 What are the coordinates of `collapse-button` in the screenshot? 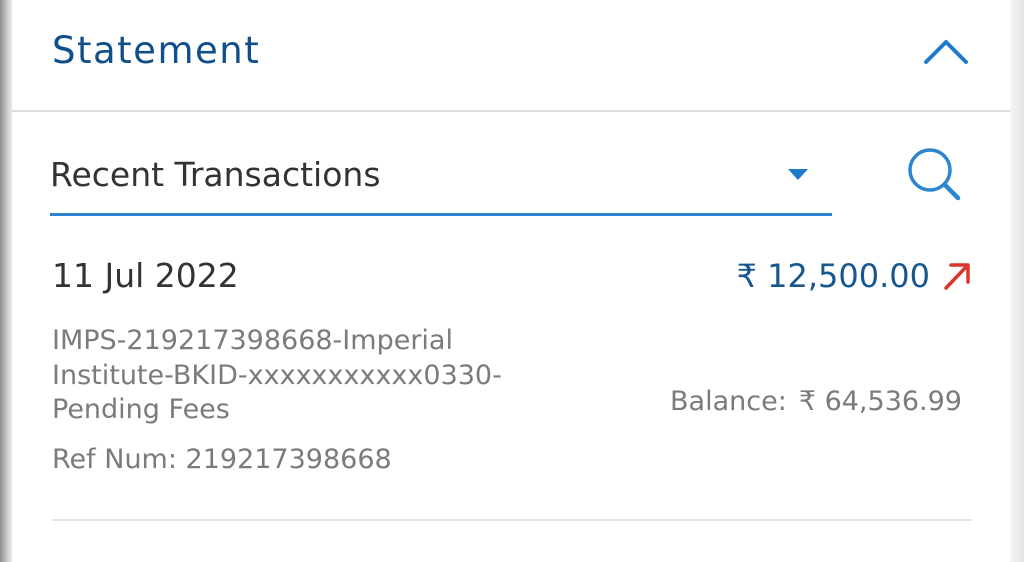 It's located at (946, 52).